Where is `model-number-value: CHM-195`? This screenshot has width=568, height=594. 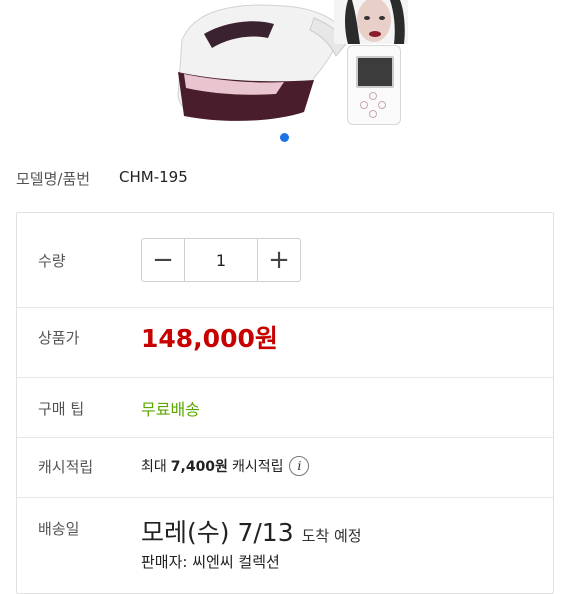 model-number-value: CHM-195 is located at coordinates (153, 177).